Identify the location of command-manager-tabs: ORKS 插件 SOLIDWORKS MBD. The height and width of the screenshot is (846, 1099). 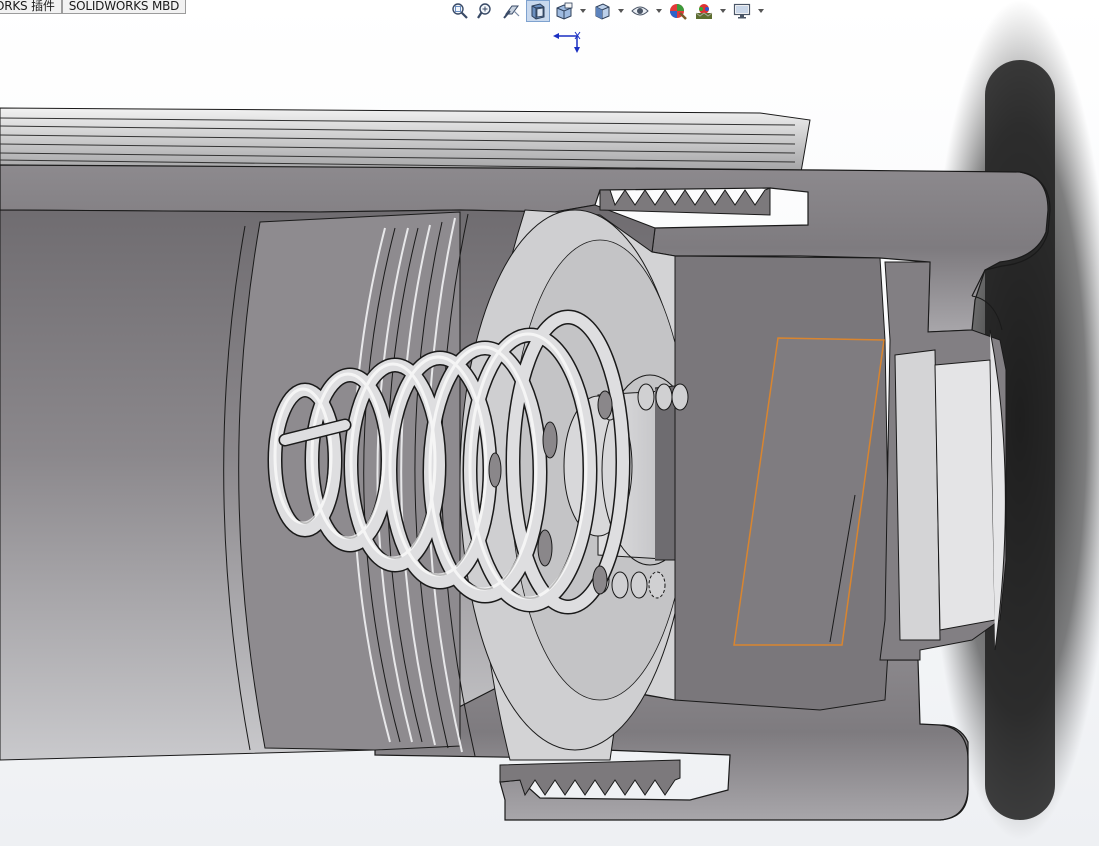
(93, 7).